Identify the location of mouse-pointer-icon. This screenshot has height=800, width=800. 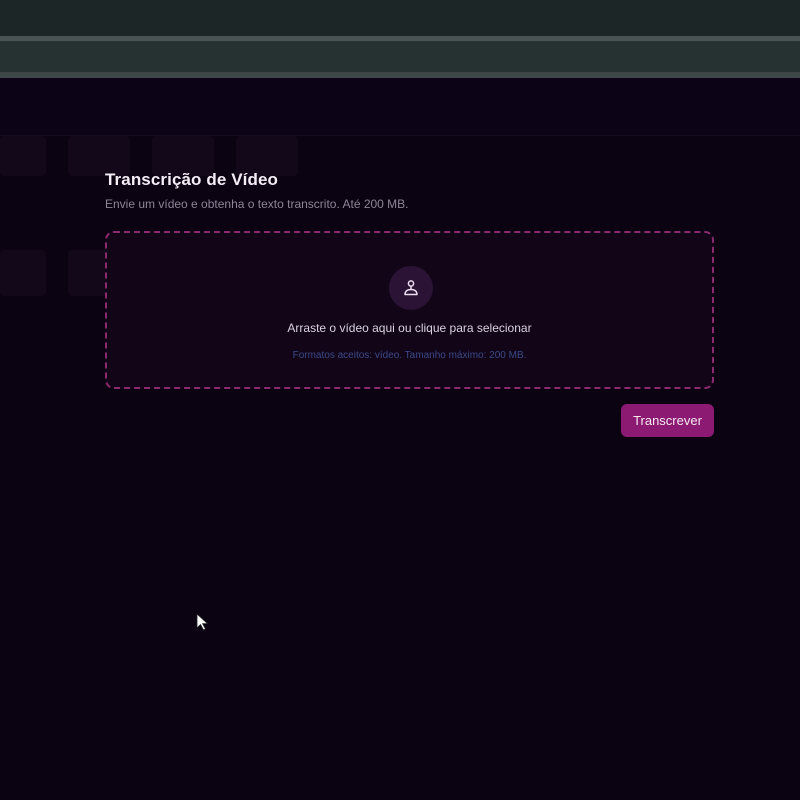
(202, 622).